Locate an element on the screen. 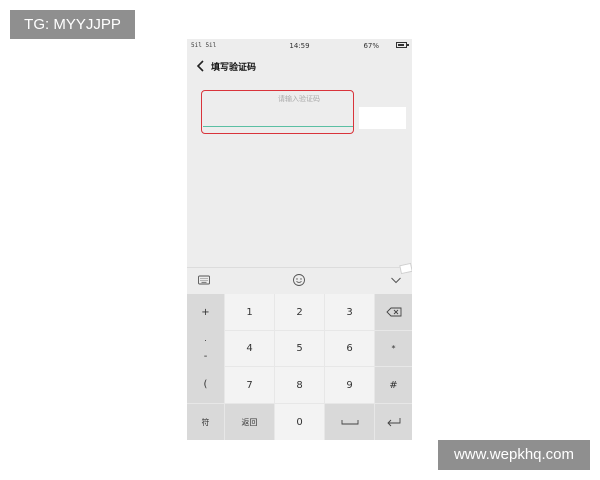 This screenshot has height=480, width=600. key-5: 5 is located at coordinates (299, 348).